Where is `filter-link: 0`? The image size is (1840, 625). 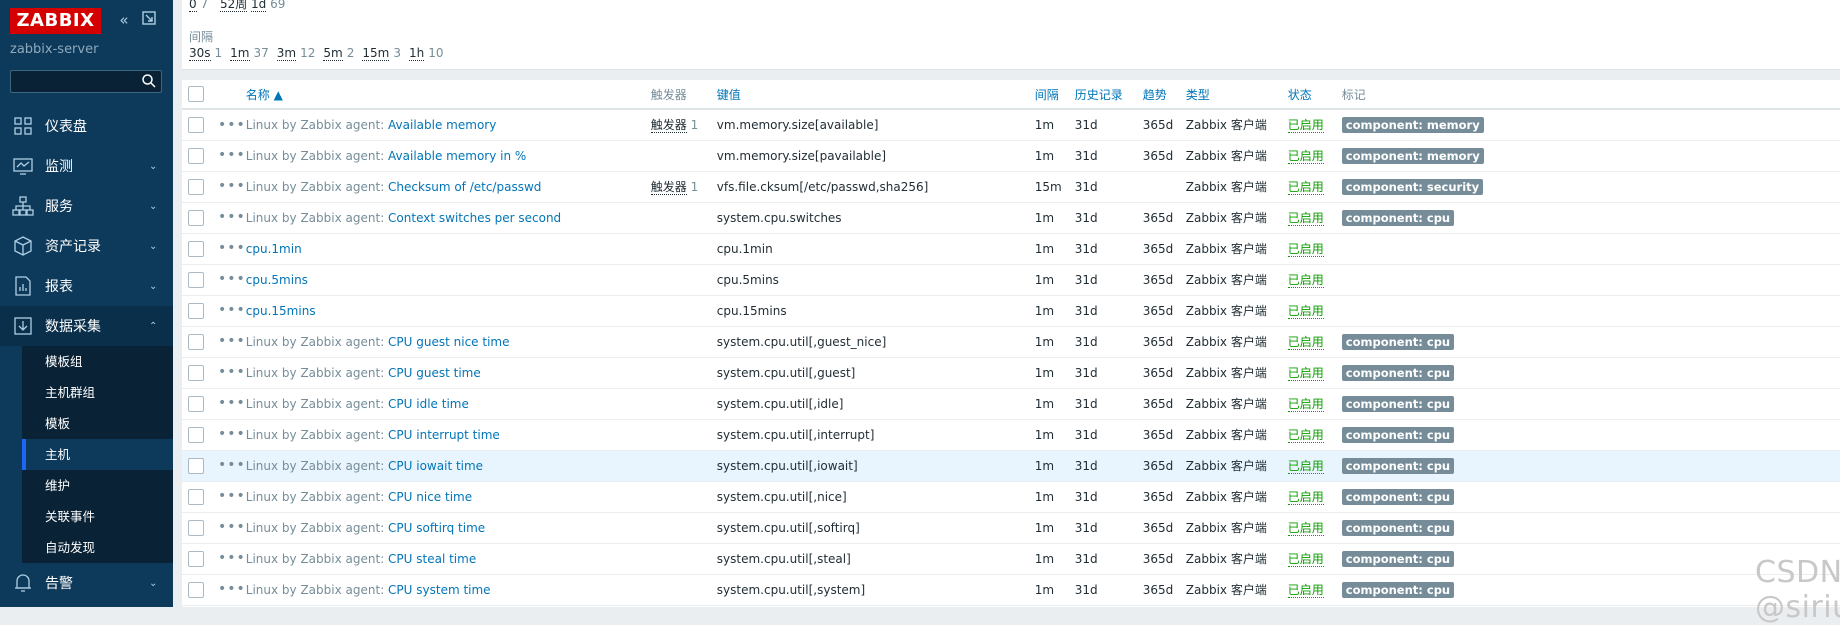 filter-link: 0 is located at coordinates (193, 6).